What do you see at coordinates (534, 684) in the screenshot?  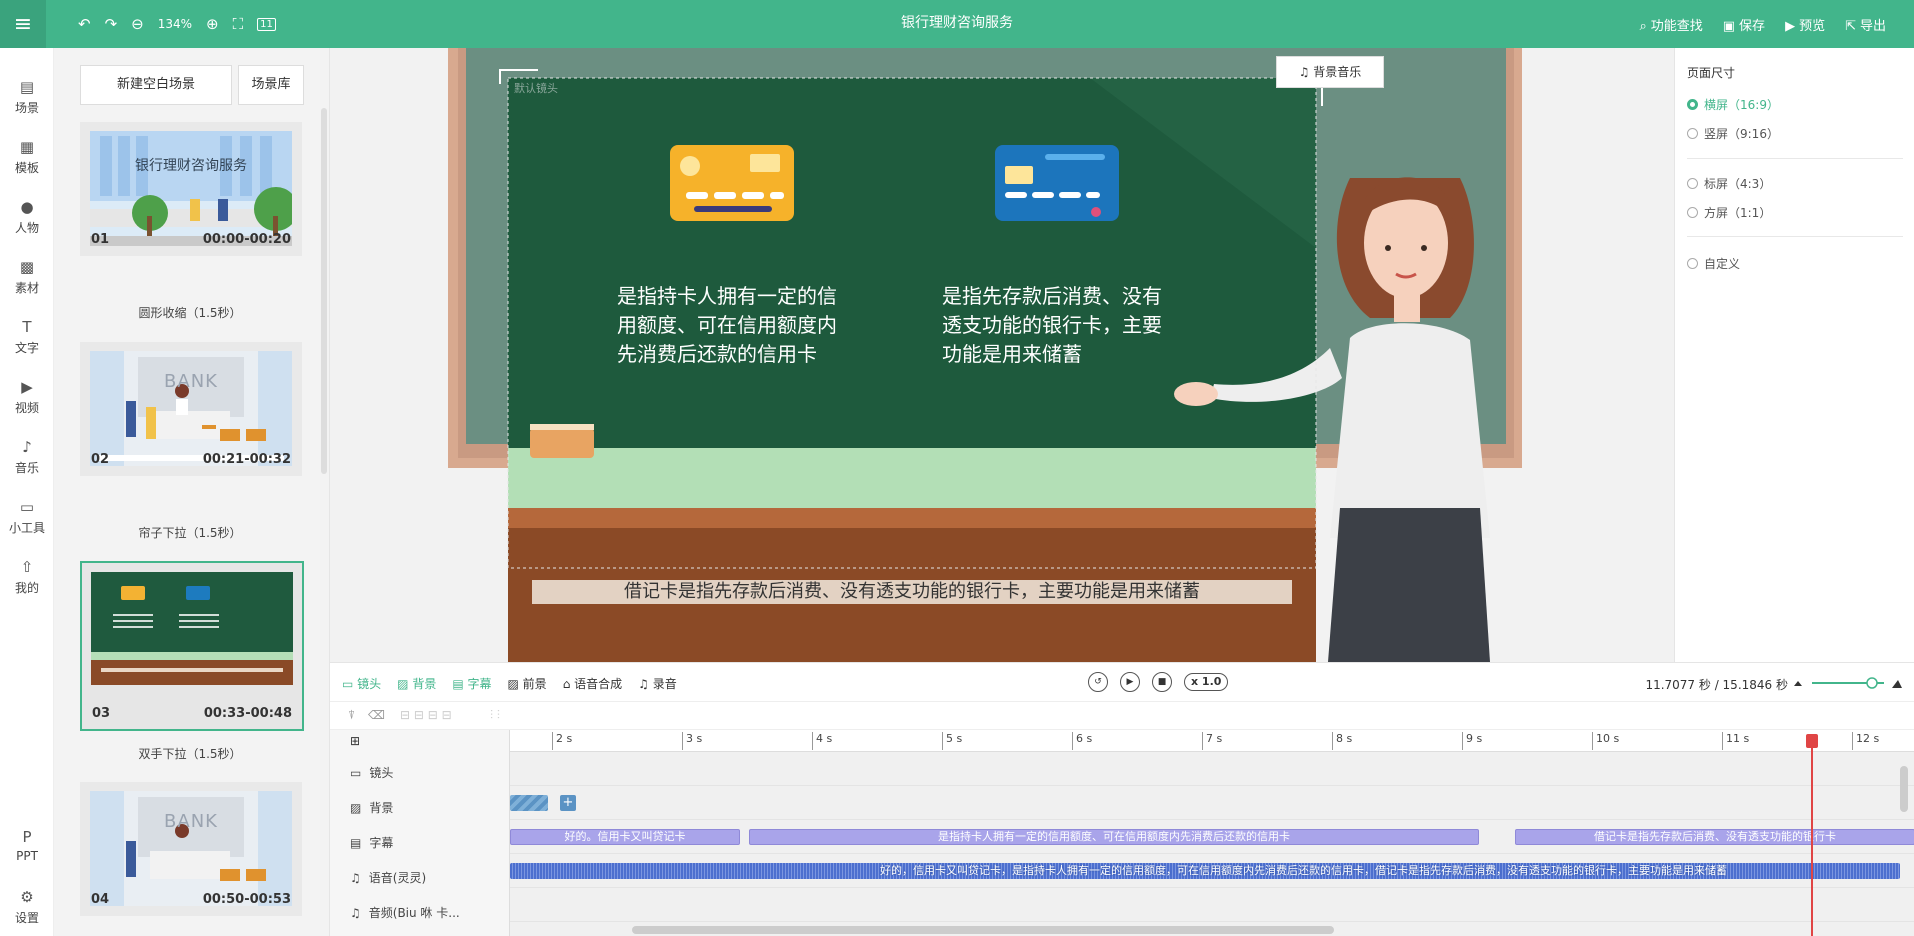 I see `tab-label: 前景` at bounding box center [534, 684].